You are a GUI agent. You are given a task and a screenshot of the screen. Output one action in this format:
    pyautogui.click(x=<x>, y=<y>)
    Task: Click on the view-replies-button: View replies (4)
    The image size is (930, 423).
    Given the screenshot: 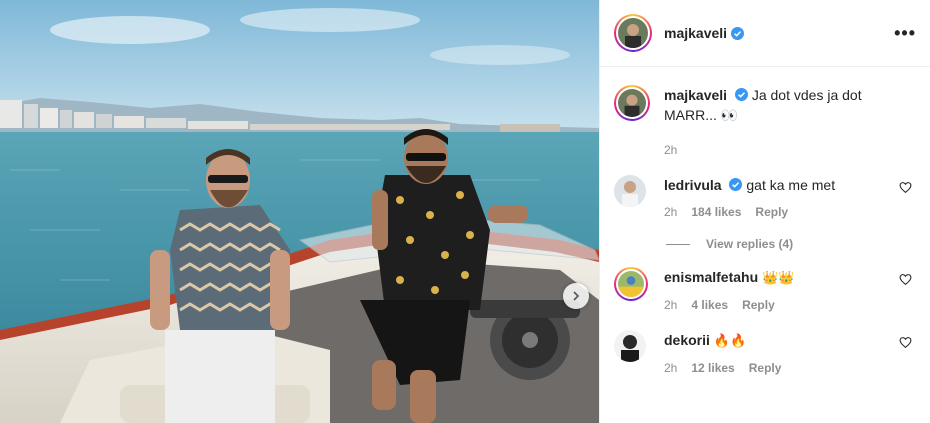 What is the action you would take?
    pyautogui.click(x=791, y=244)
    